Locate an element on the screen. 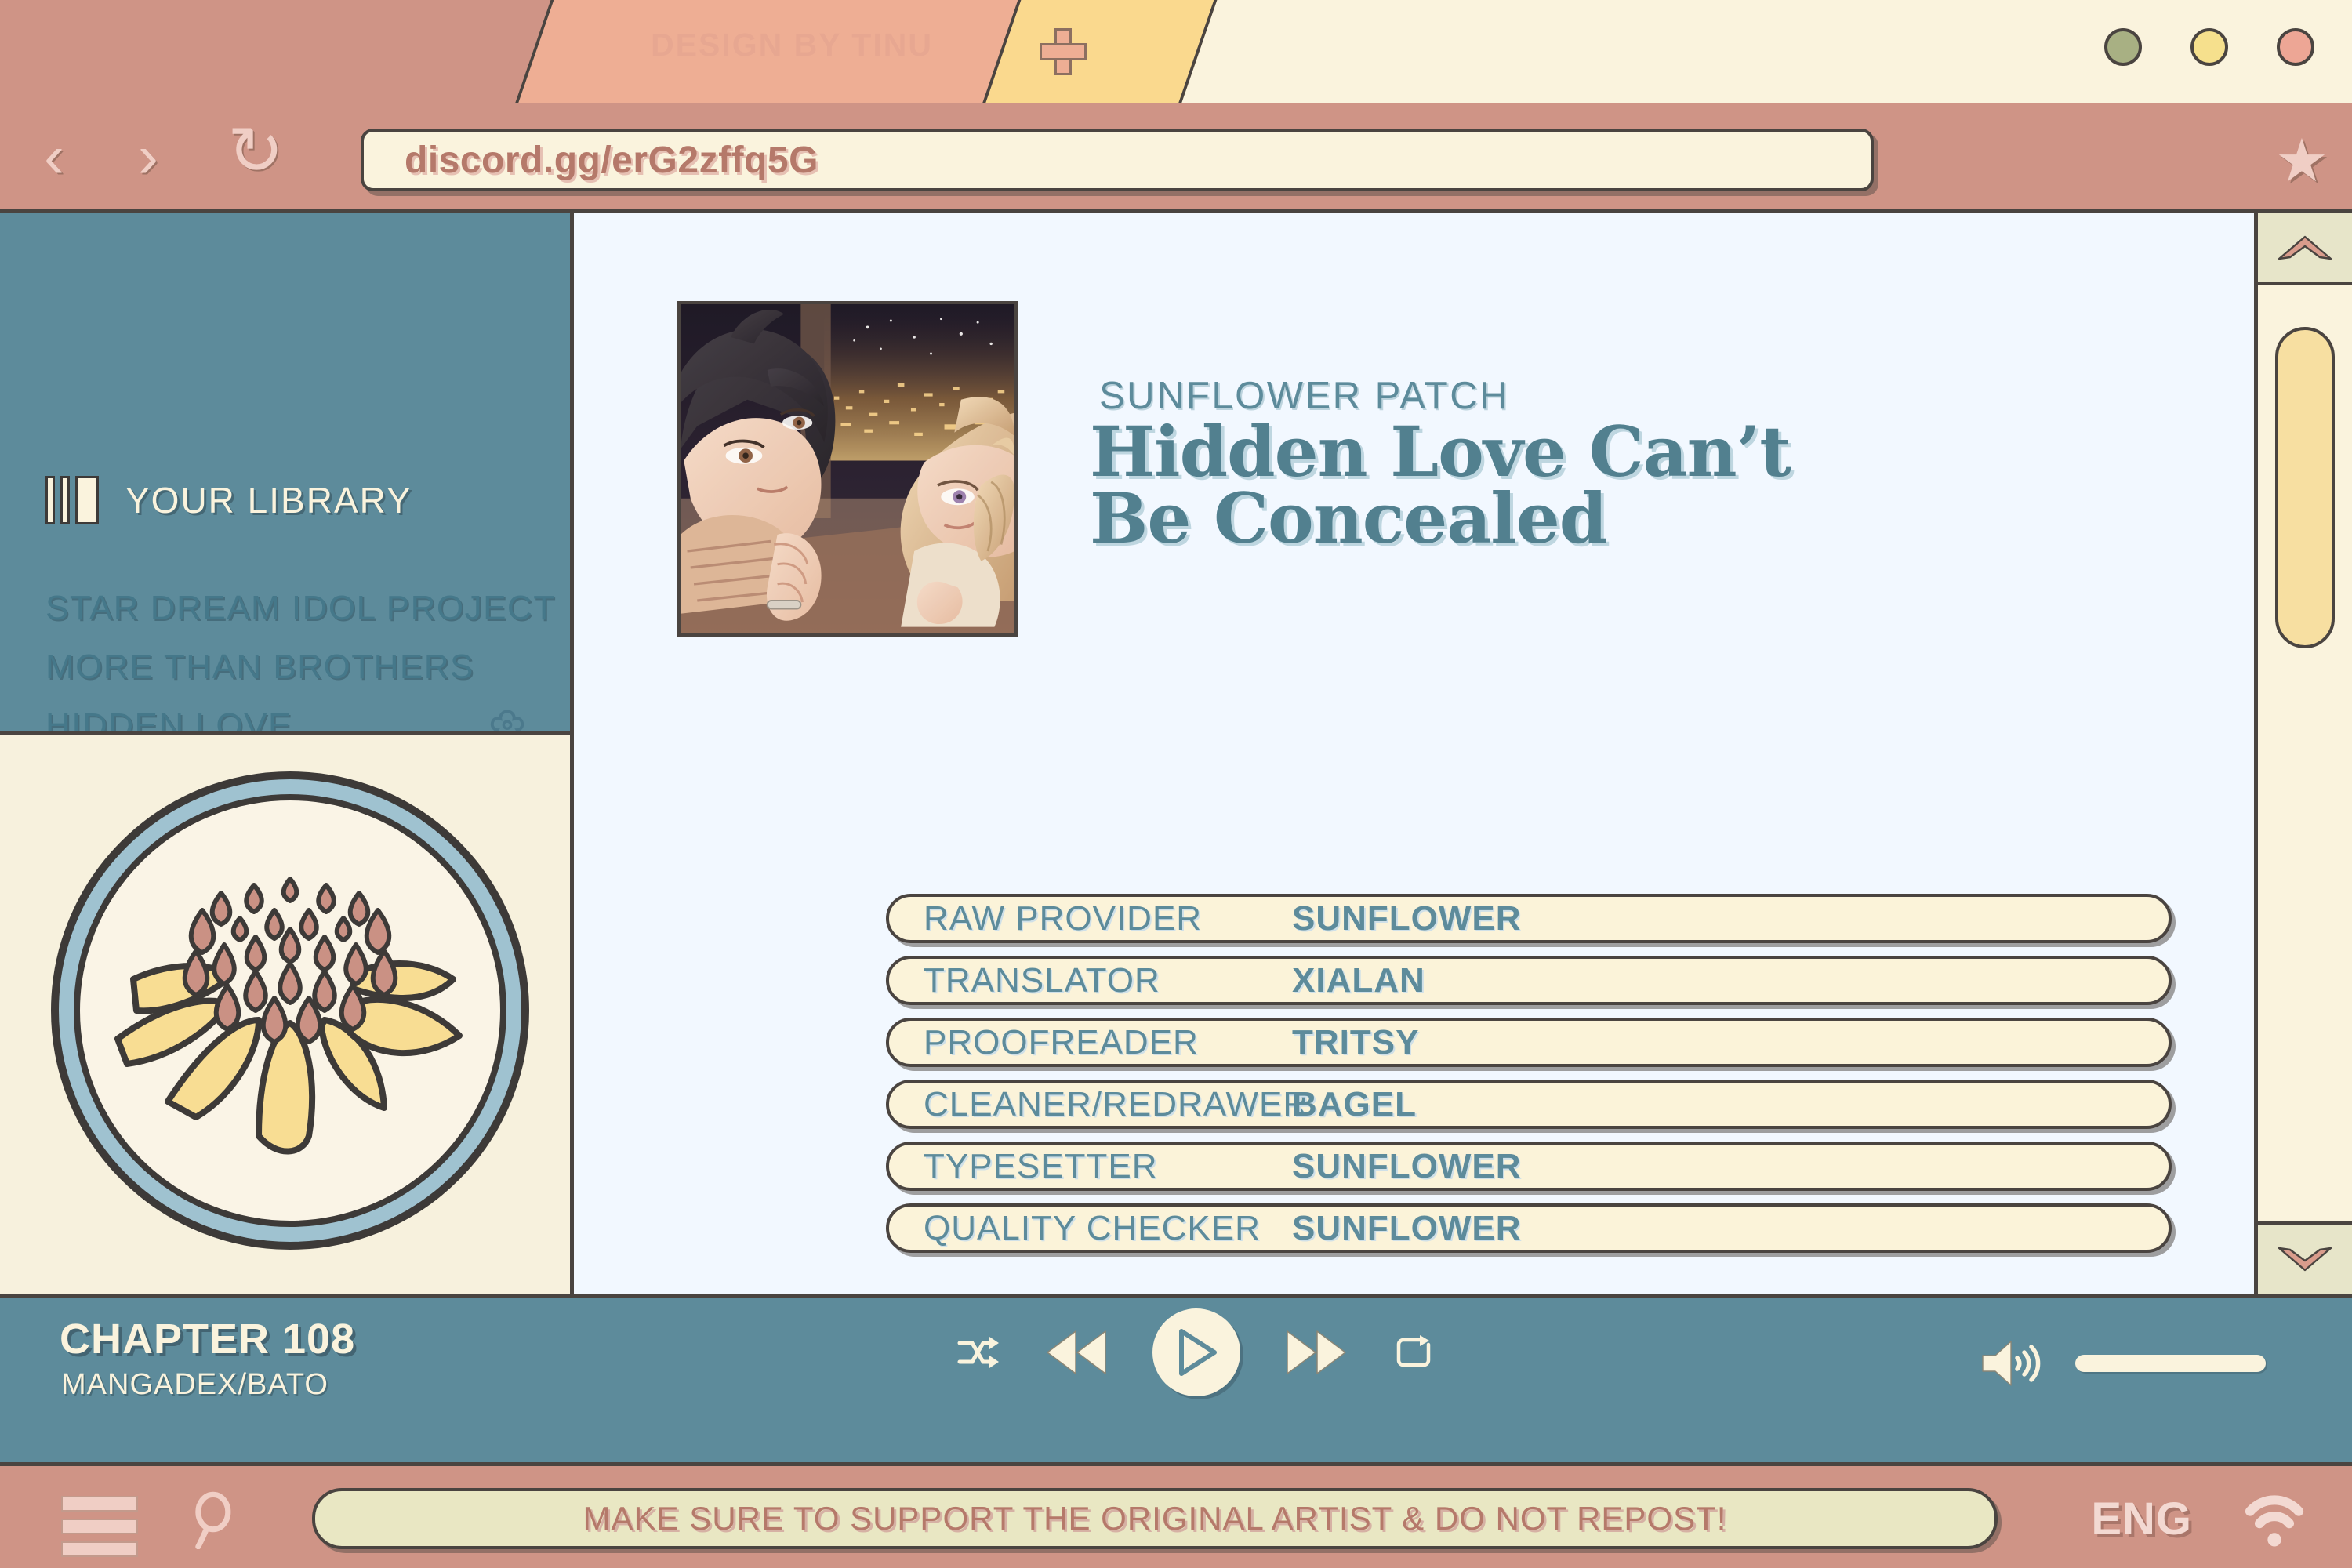 Image resolution: width=2352 pixels, height=1568 pixels. sidebar-item-more-than-brothers: MORE THAN BROTHERS is located at coordinates (288, 666).